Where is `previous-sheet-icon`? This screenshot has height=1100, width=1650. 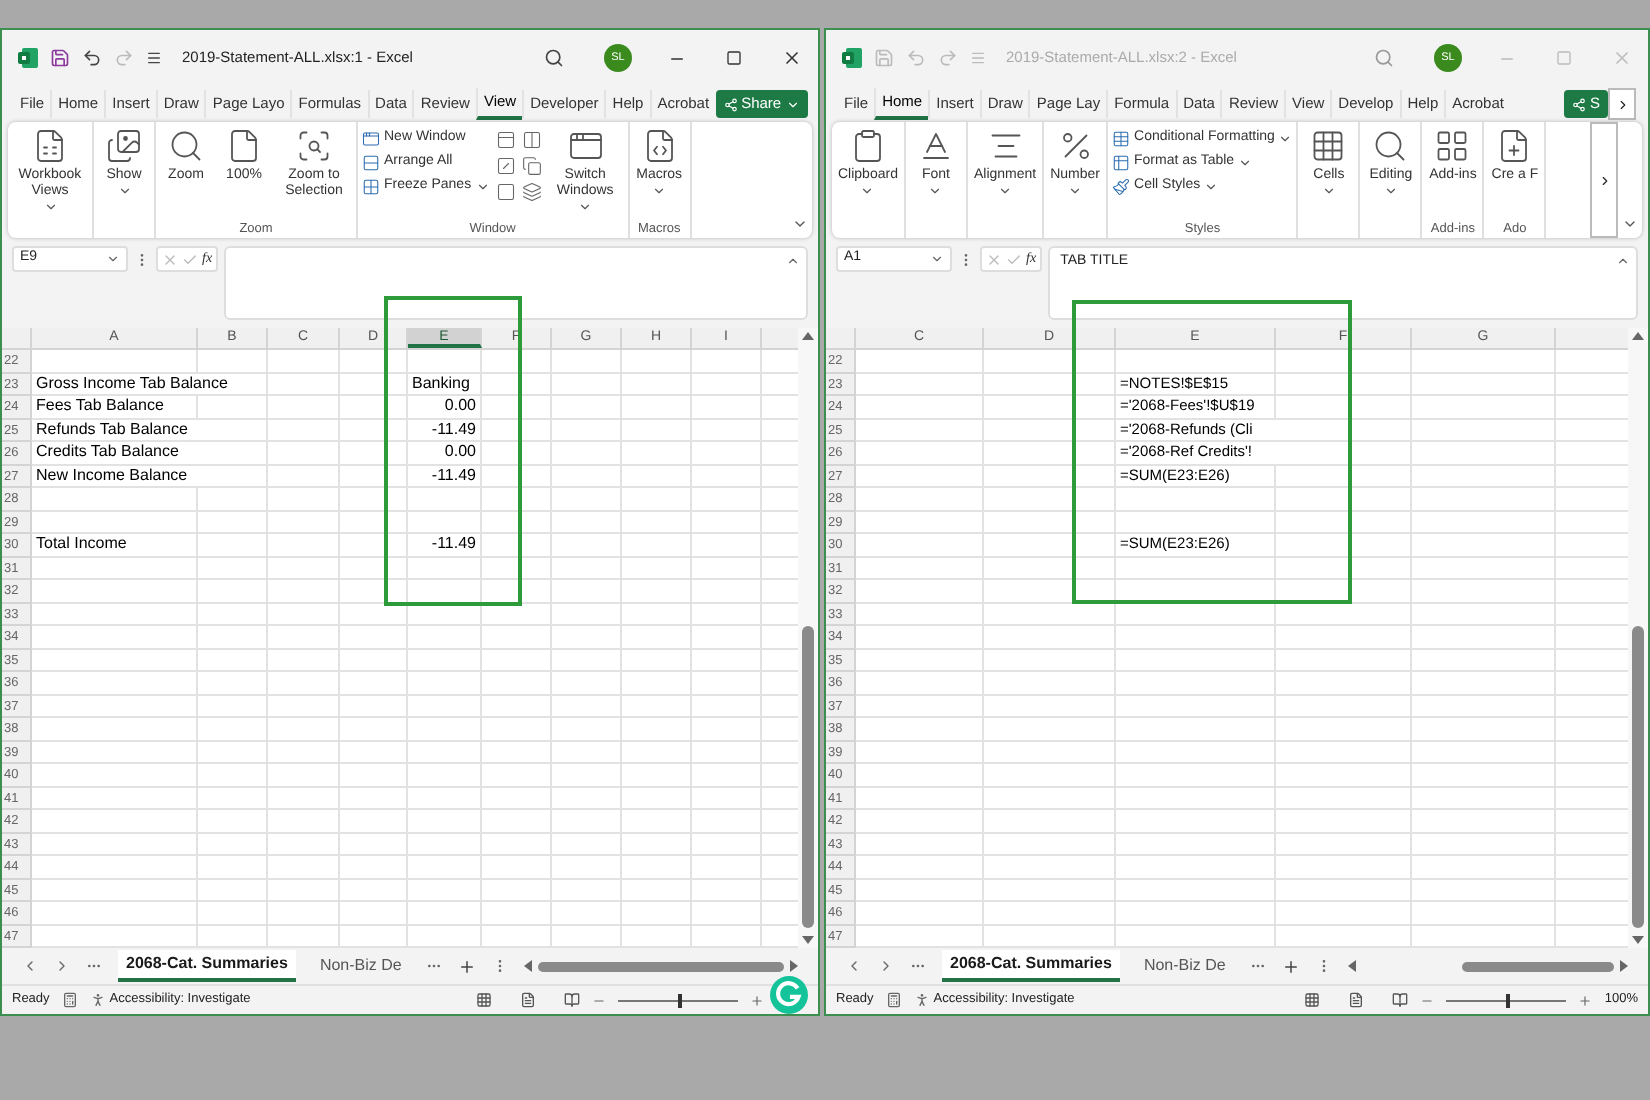 previous-sheet-icon is located at coordinates (30, 966).